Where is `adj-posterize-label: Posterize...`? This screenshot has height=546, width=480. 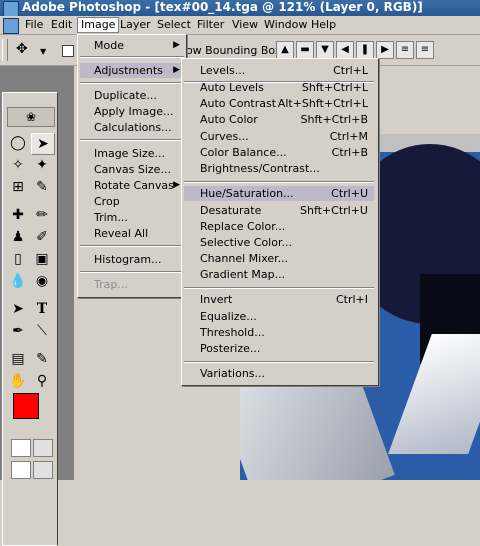 adj-posterize-label: Posterize... is located at coordinates (230, 348).